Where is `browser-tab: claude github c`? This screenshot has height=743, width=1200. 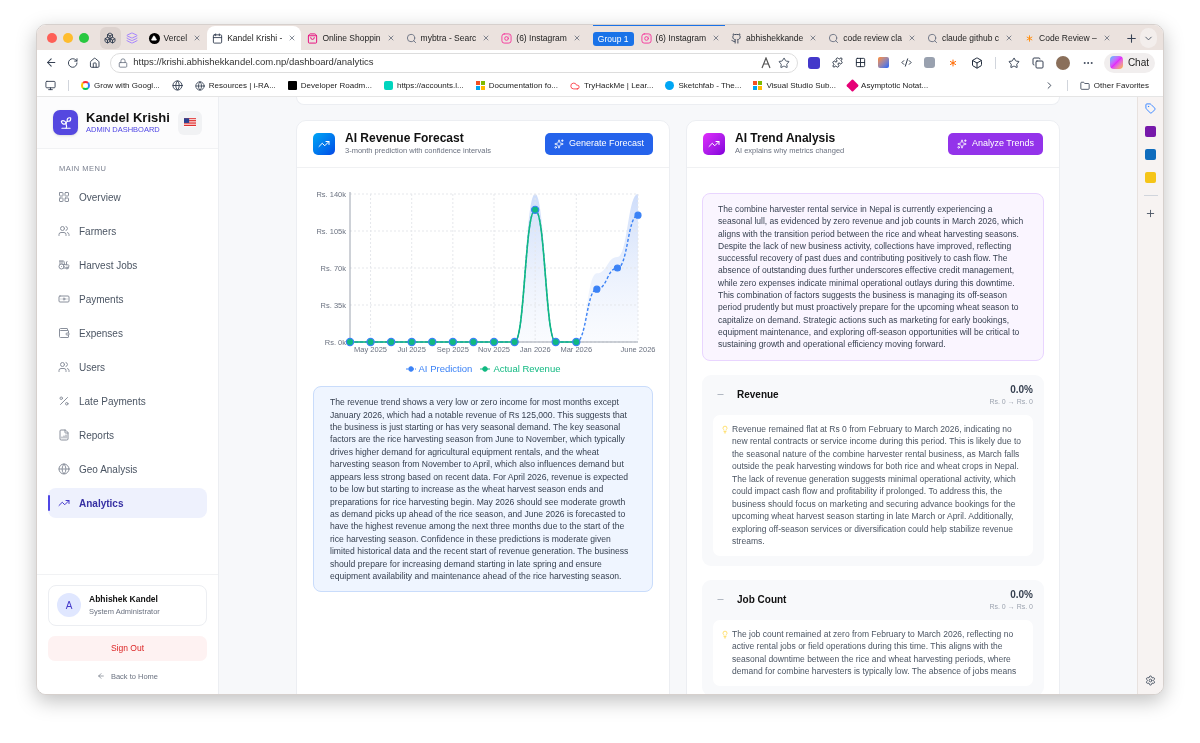
browser-tab: claude github c is located at coordinates (970, 38).